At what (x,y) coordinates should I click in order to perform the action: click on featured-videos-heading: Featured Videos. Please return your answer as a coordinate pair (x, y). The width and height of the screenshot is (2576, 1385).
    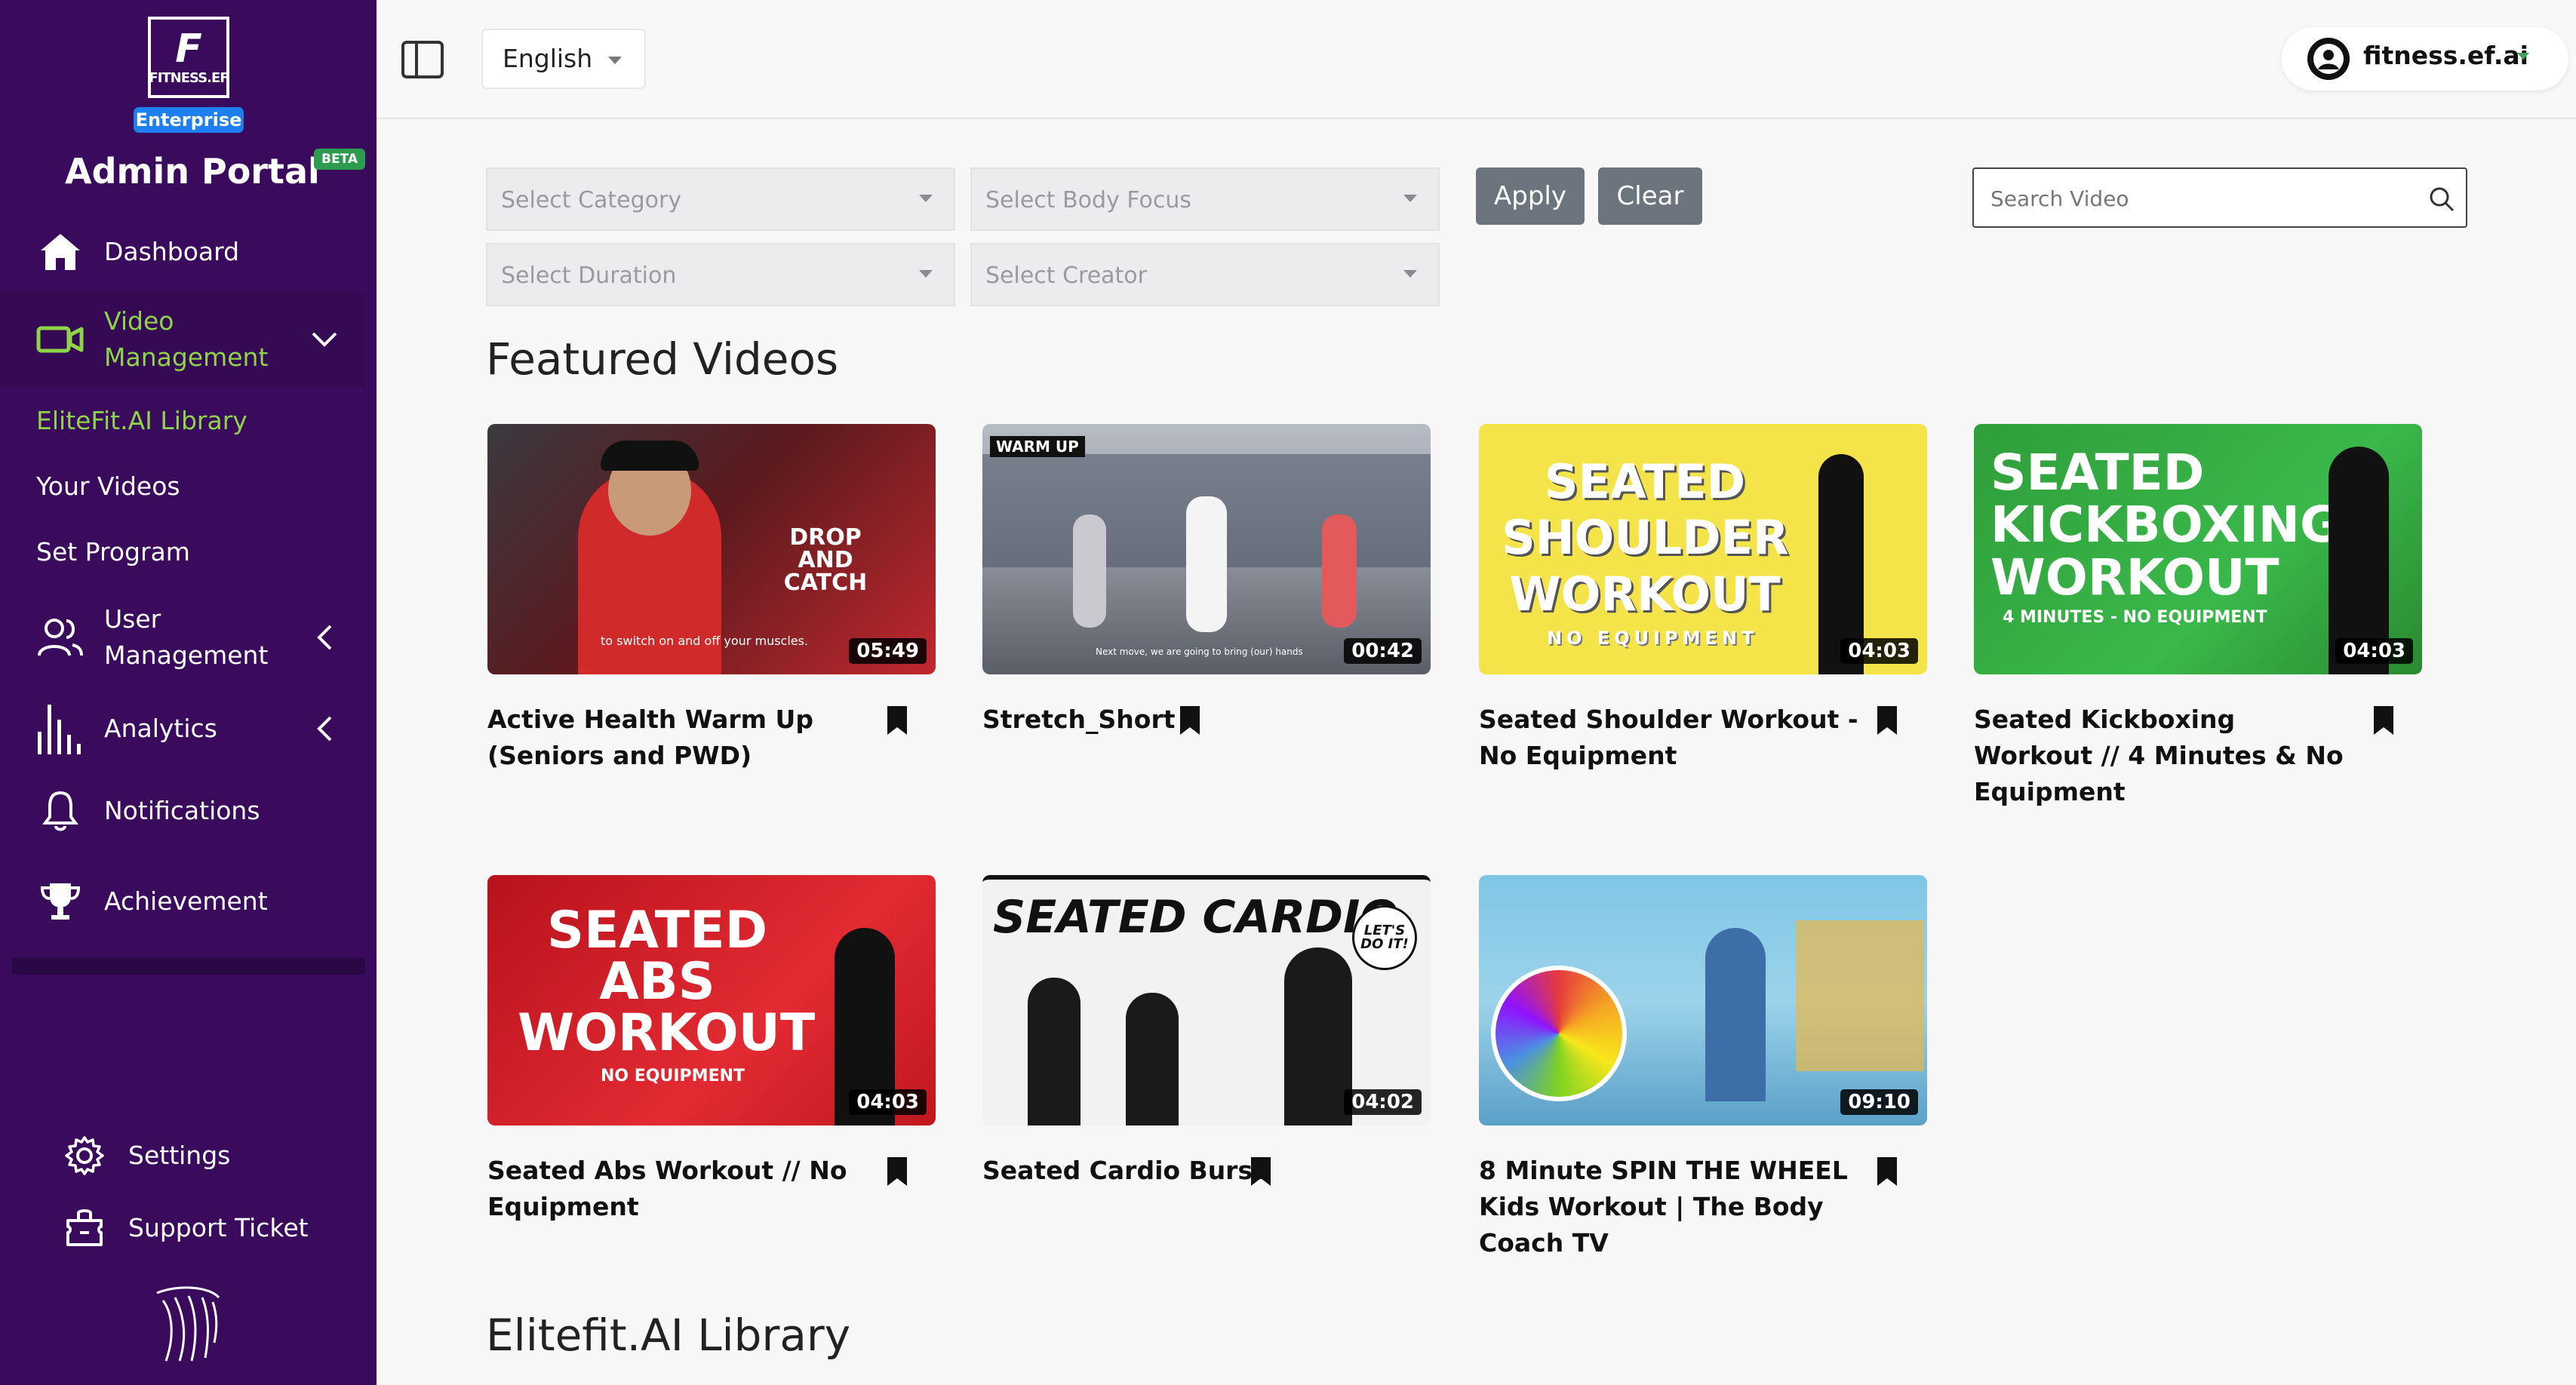
    Looking at the image, I should click on (662, 359).